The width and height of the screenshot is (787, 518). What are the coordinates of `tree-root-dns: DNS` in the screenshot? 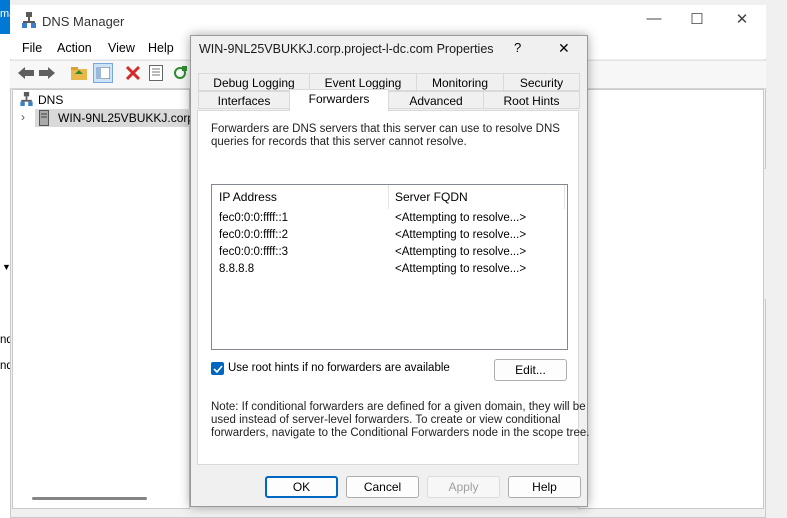 It's located at (50, 100).